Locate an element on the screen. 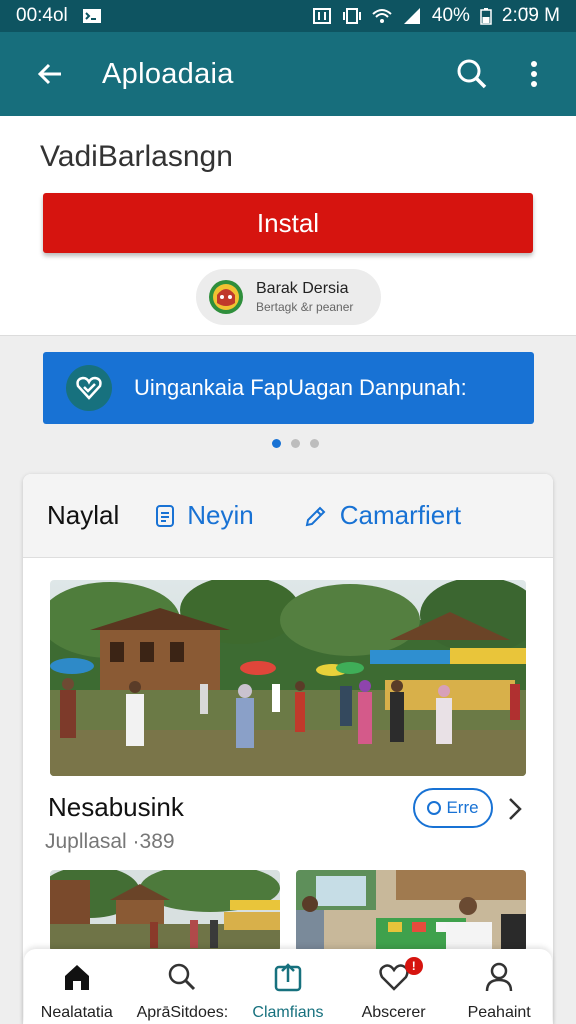 This screenshot has width=576, height=1024. banner-icon-circle is located at coordinates (89, 388).